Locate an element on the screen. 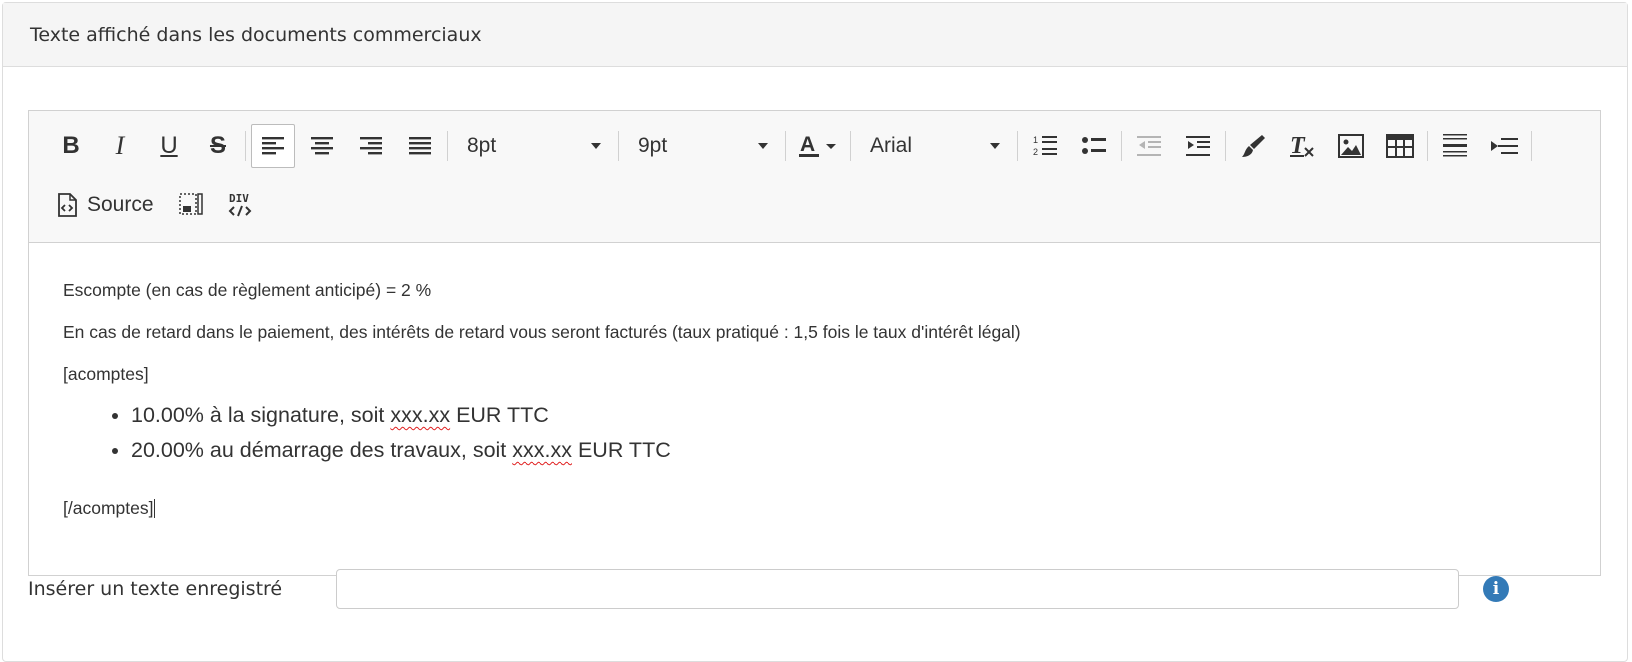 The image size is (1632, 662). numbered-list-button: 1 2 is located at coordinates (1045, 146).